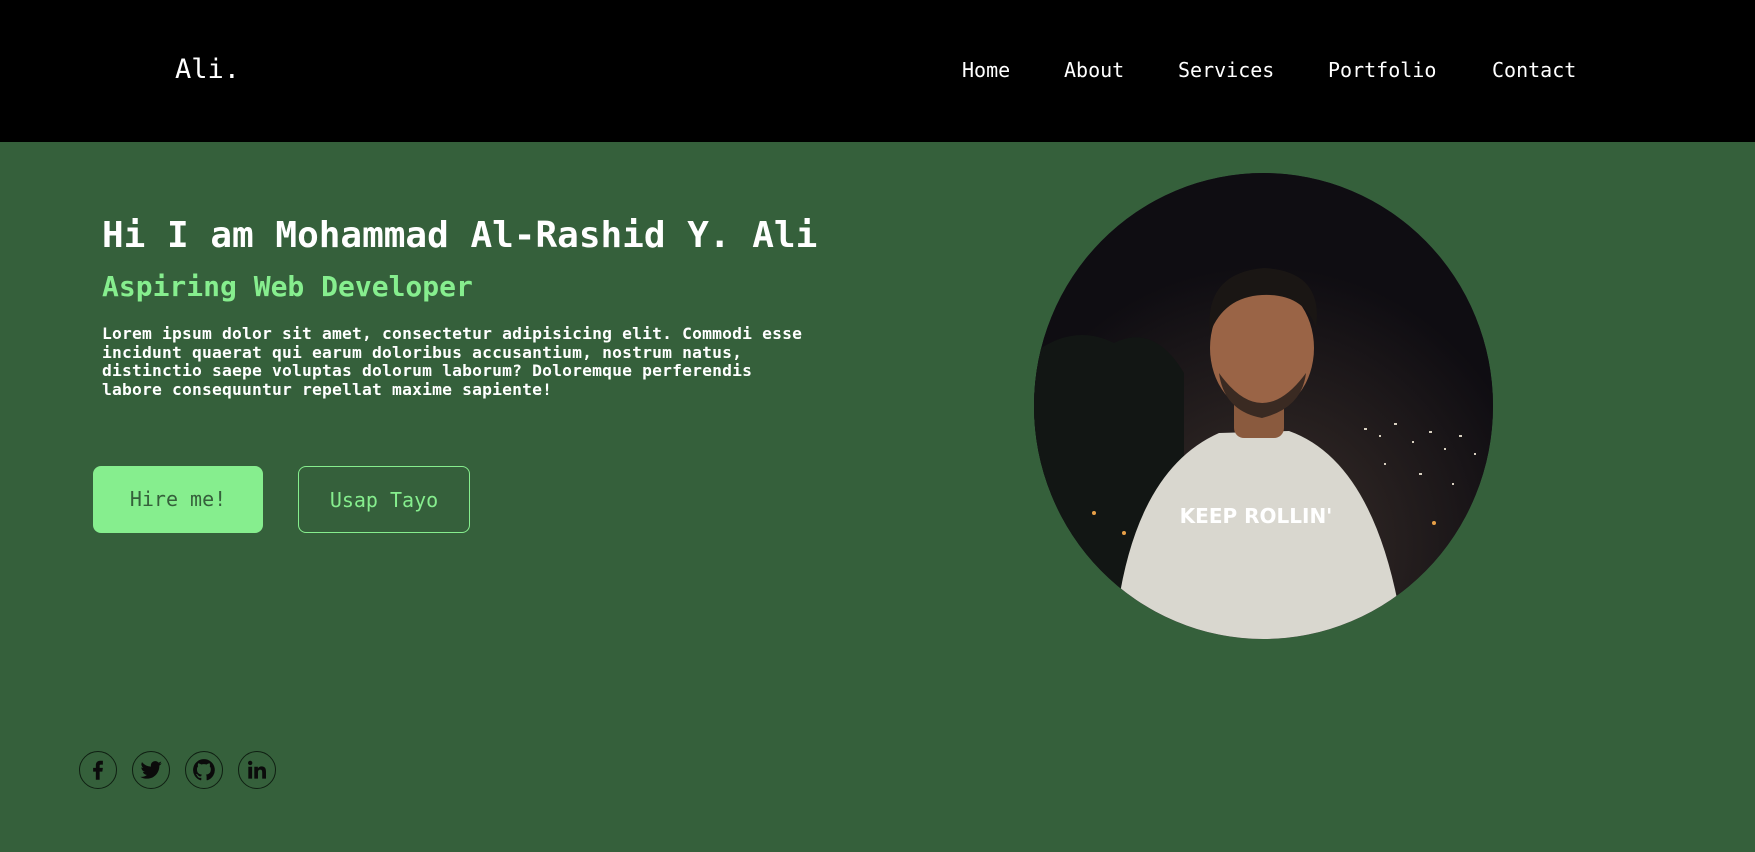  What do you see at coordinates (204, 770) in the screenshot?
I see `github-icon` at bounding box center [204, 770].